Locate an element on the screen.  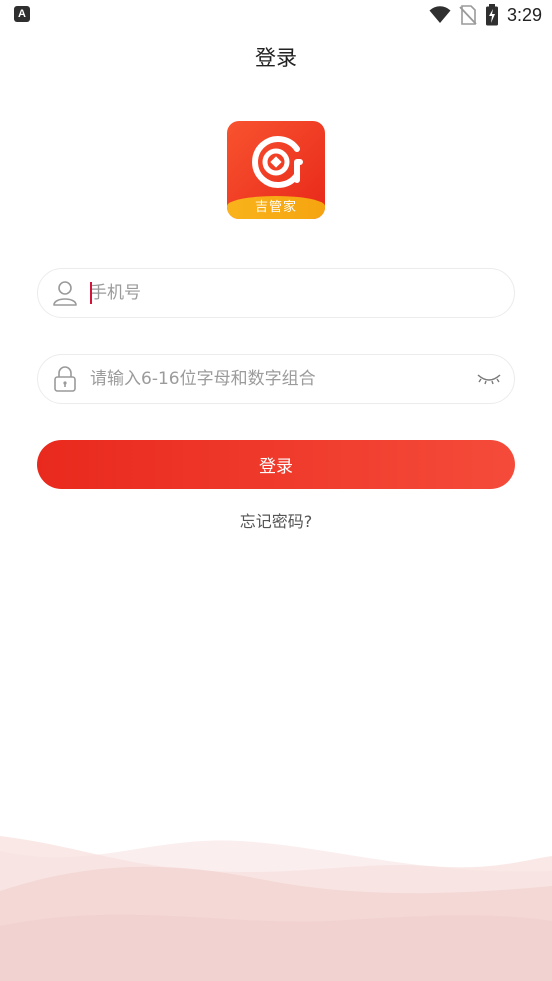
lock-icon is located at coordinates (65, 379).